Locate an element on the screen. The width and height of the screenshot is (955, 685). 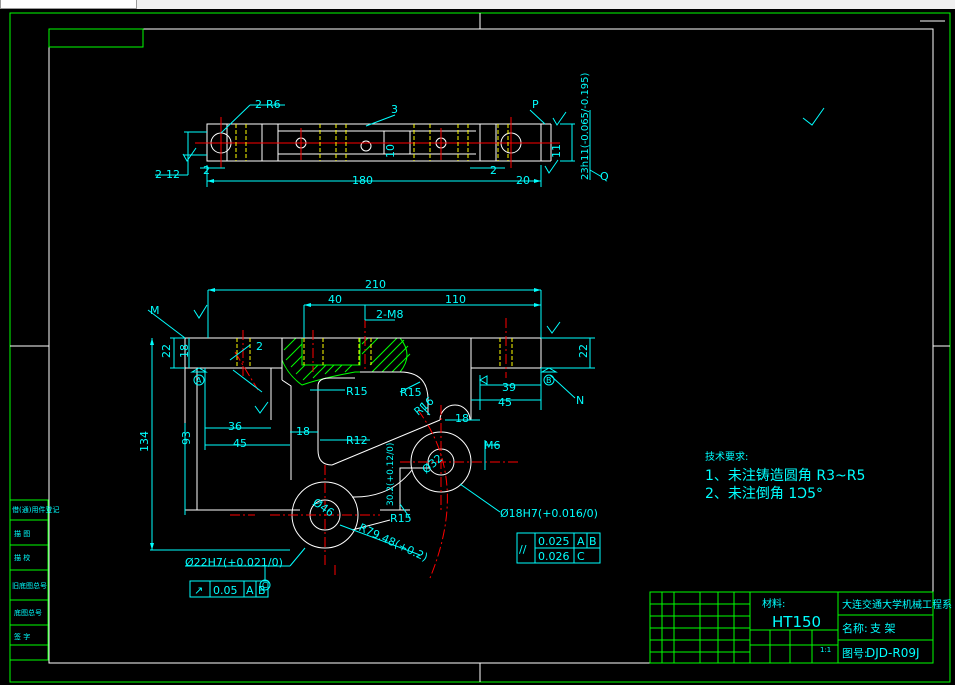
material-label: 材料: is located at coordinates (773, 603).